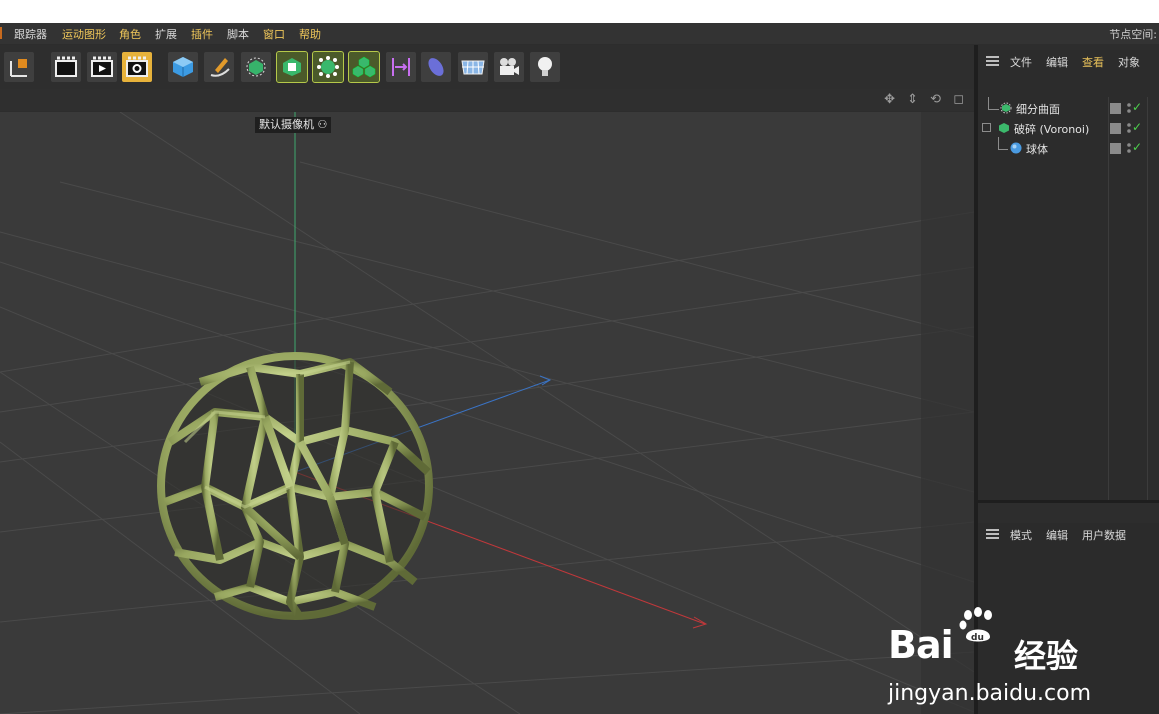 The width and height of the screenshot is (1159, 714). Describe the element at coordinates (1006, 108) in the screenshot. I see `subdivision-surface-icon` at that location.